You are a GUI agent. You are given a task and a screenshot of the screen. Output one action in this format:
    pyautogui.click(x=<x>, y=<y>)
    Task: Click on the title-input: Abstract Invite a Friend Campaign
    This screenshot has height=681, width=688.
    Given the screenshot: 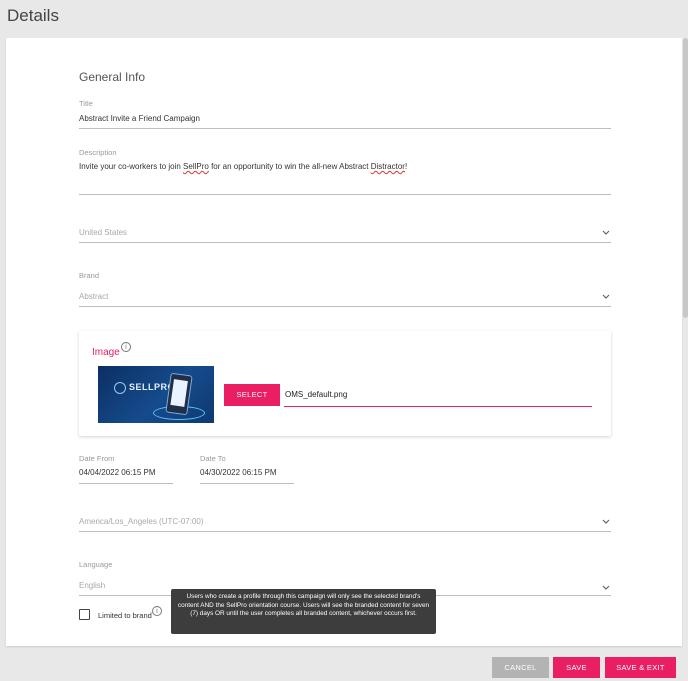 What is the action you would take?
    pyautogui.click(x=139, y=118)
    